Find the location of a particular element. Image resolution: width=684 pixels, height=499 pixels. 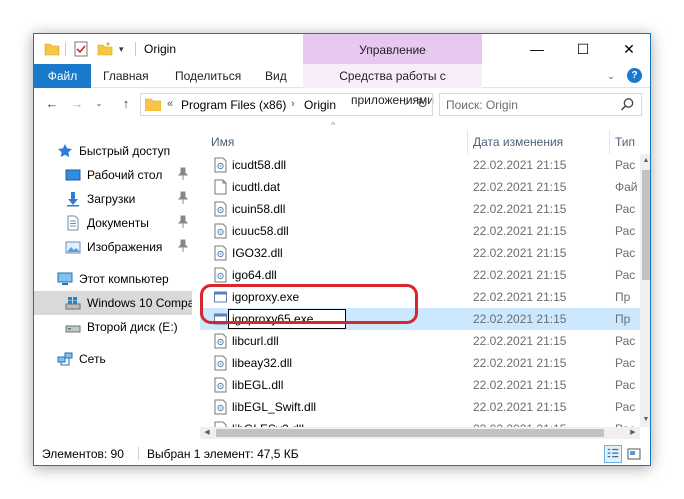

nav-drive-c: Windows 10 Compact is located at coordinates (128, 303).